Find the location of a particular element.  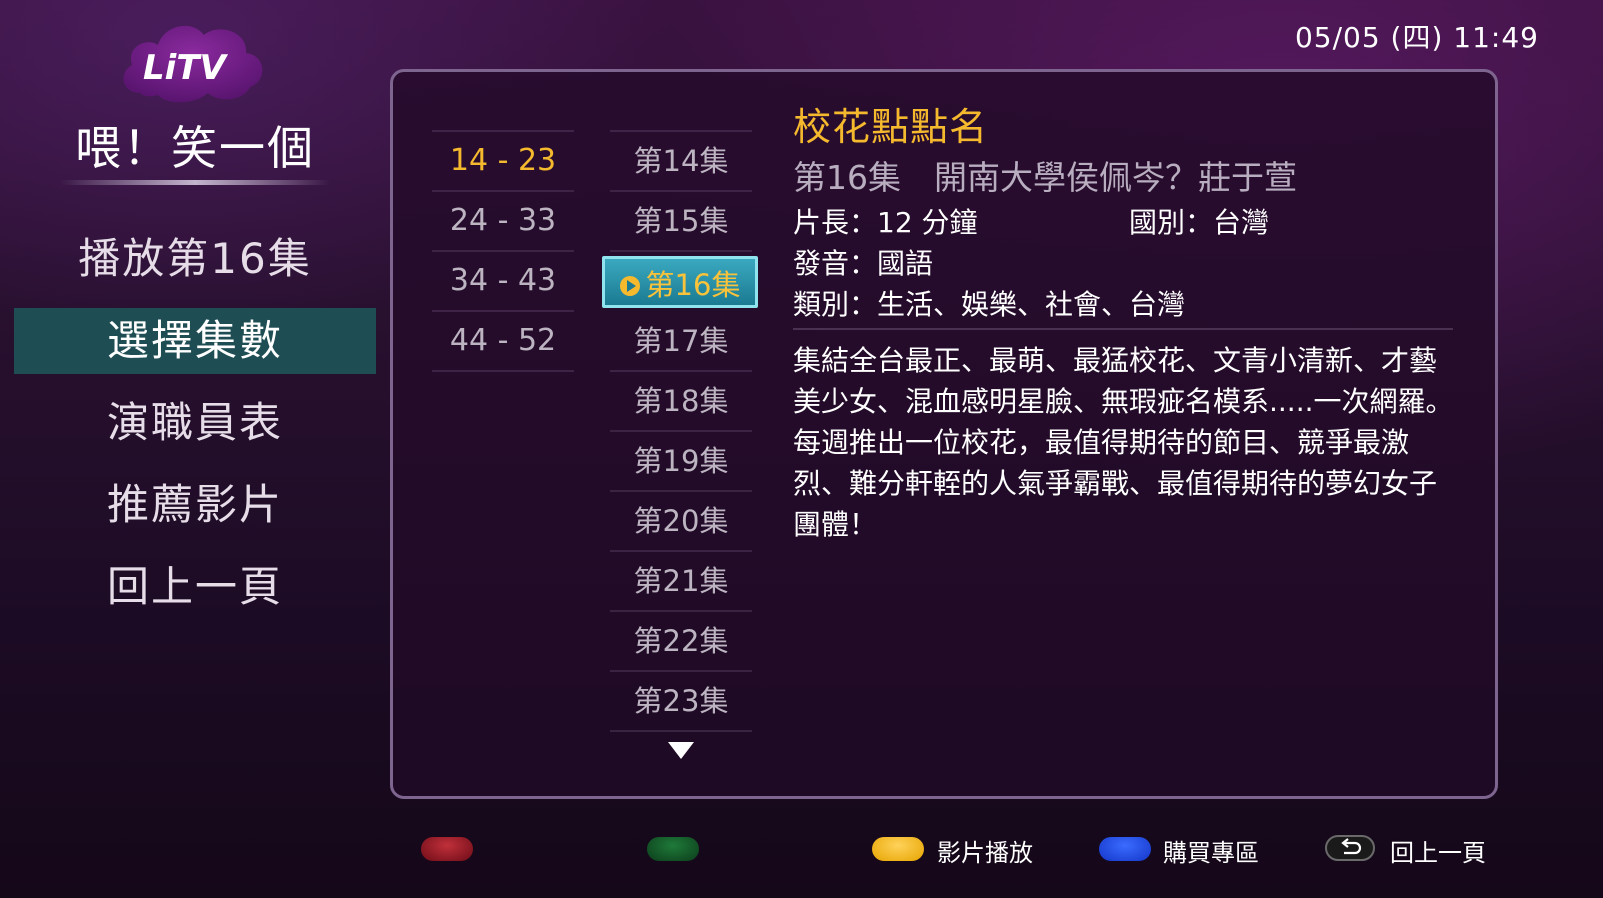

sidebar-item-recommended: 推薦影片 is located at coordinates (195, 505).